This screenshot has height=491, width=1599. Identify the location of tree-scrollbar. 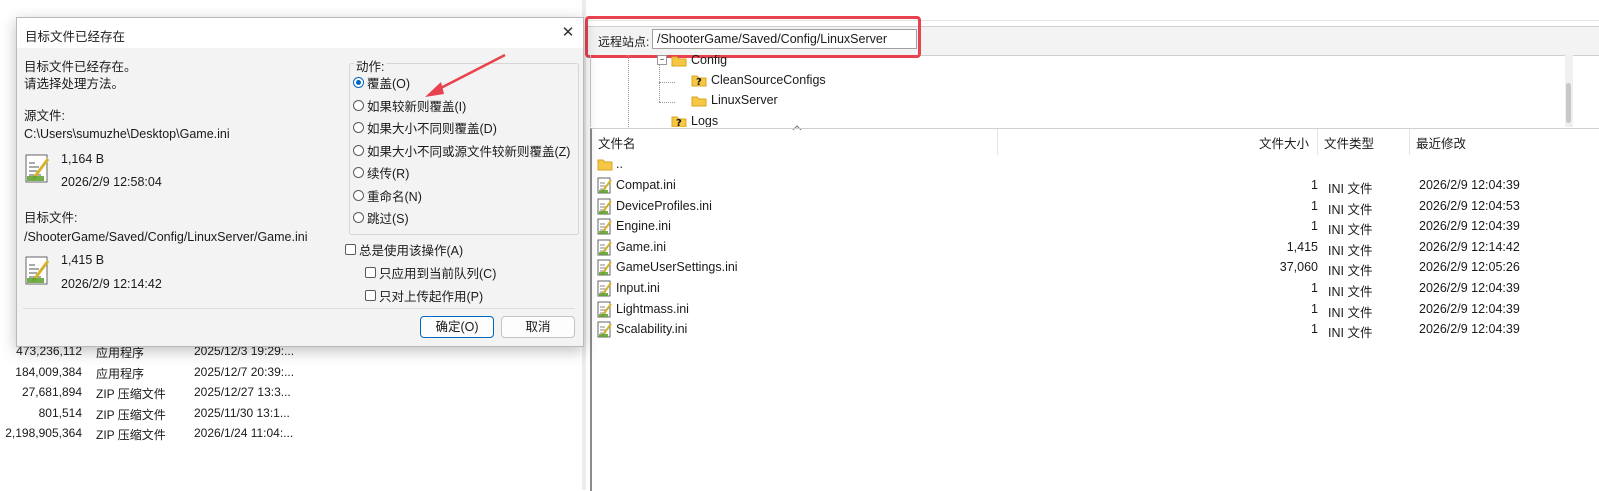
(1569, 91).